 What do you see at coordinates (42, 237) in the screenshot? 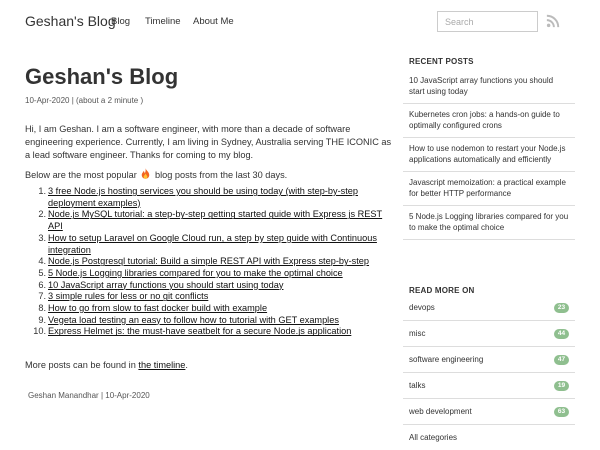
I see `list-number: 3.` at bounding box center [42, 237].